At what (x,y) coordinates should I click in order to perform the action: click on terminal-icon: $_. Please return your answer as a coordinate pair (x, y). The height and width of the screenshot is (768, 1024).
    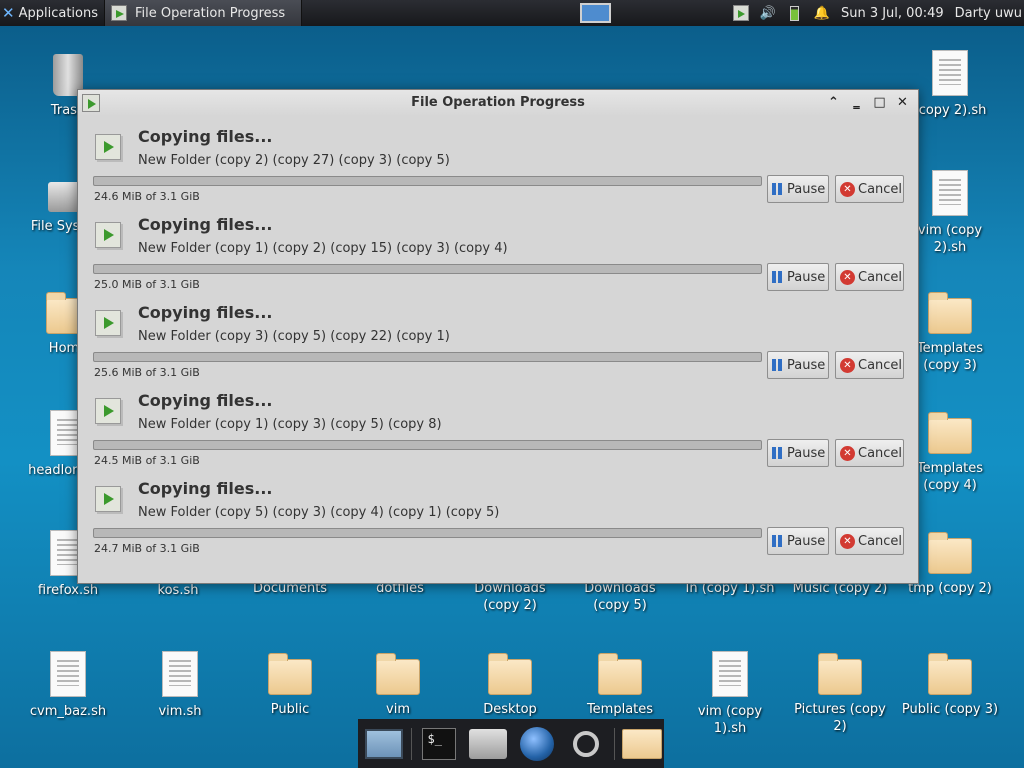
    Looking at the image, I should click on (439, 743).